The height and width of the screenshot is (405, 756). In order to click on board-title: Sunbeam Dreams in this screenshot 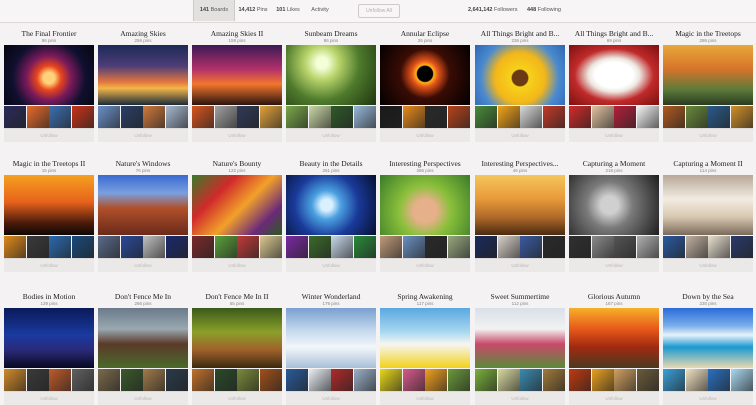, I will do `click(331, 33)`.